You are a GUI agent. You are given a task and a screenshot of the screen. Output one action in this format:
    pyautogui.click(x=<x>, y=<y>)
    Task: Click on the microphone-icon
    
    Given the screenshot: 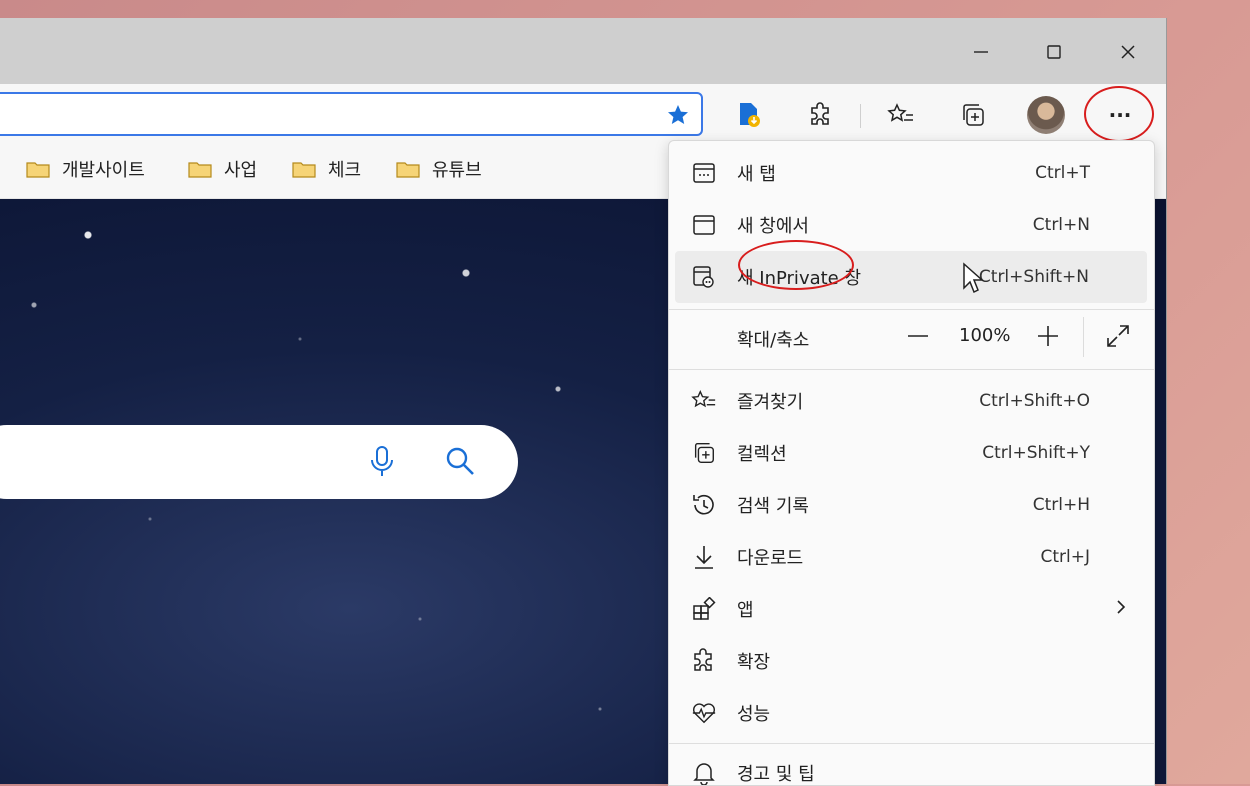 What is the action you would take?
    pyautogui.click(x=382, y=464)
    